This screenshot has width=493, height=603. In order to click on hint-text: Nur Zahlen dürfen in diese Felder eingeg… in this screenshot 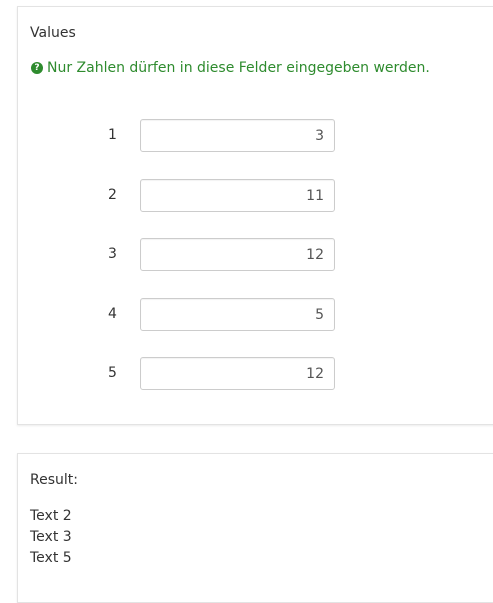, I will do `click(238, 68)`.